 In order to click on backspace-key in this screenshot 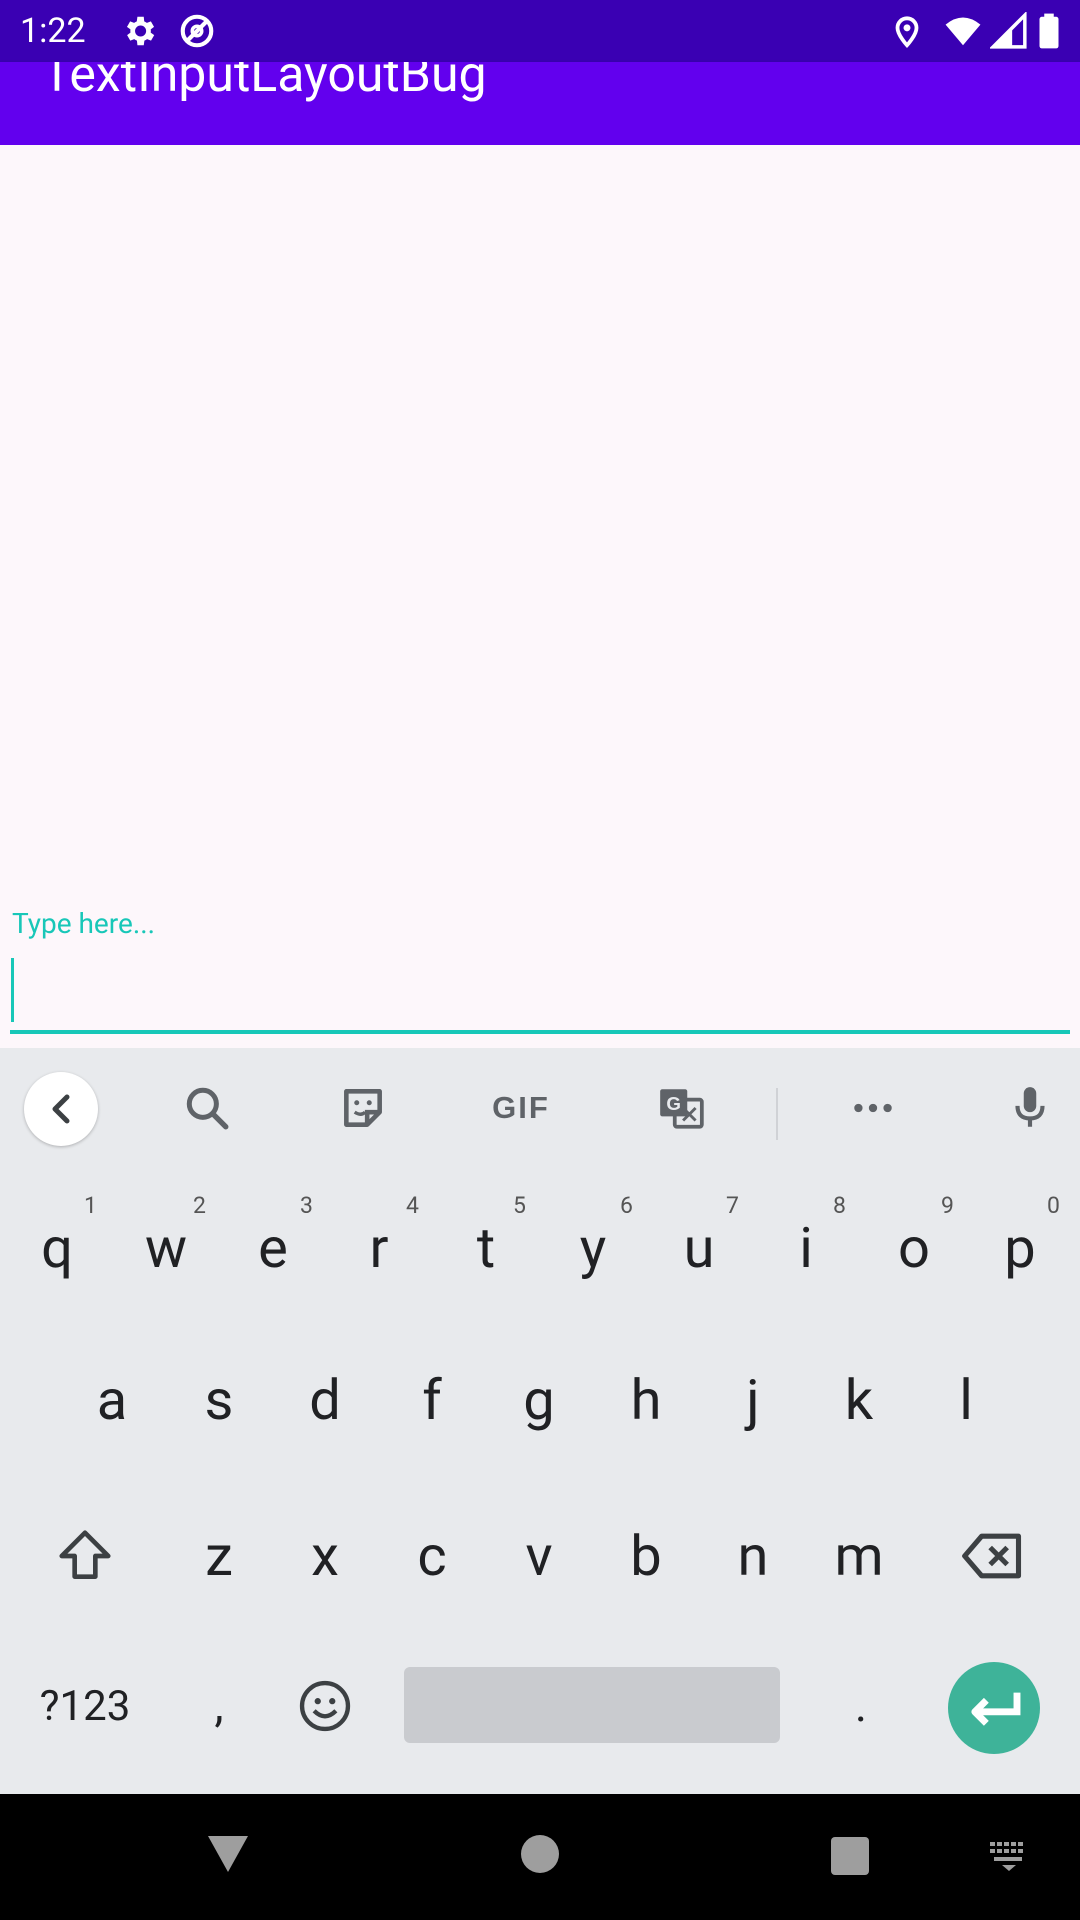, I will do `click(993, 1556)`.